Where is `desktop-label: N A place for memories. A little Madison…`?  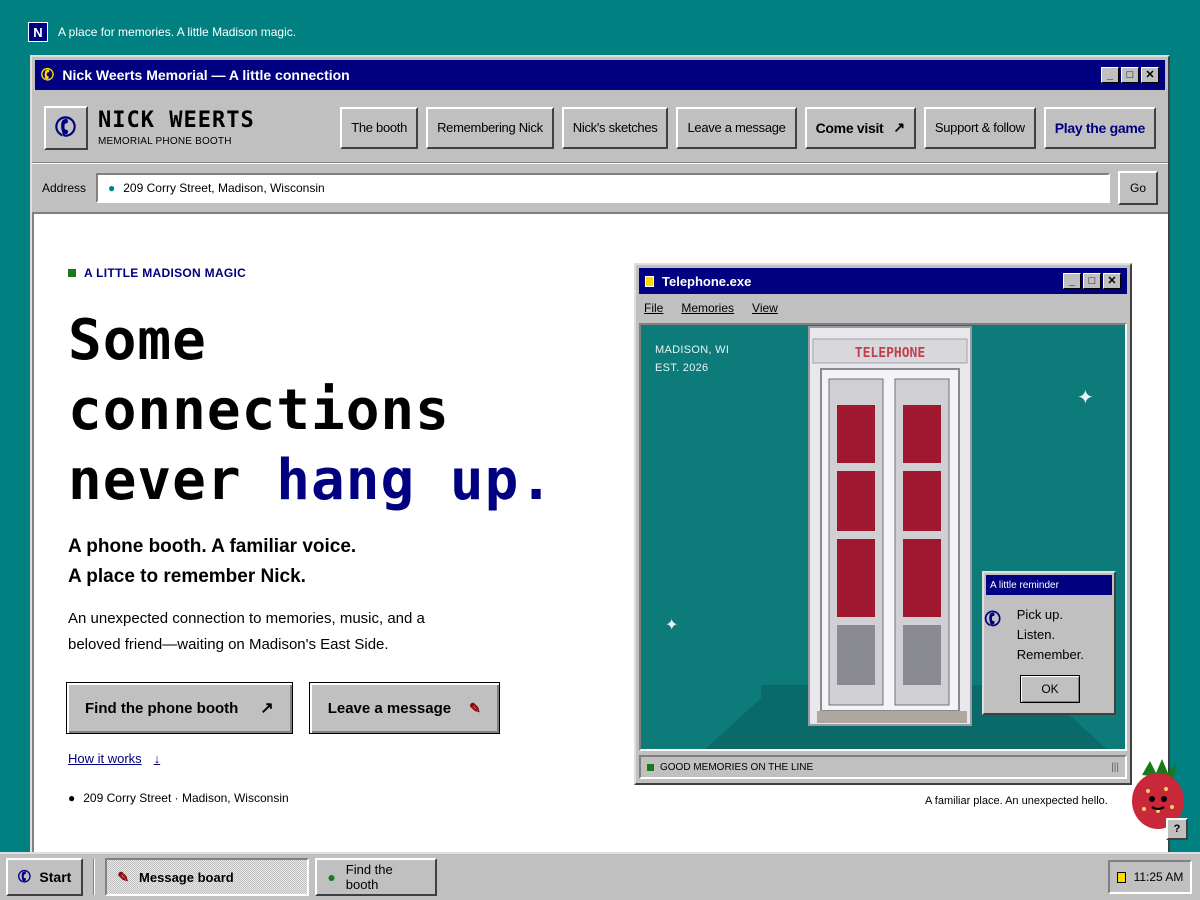
desktop-label: N A place for memories. A little Madison… is located at coordinates (162, 32).